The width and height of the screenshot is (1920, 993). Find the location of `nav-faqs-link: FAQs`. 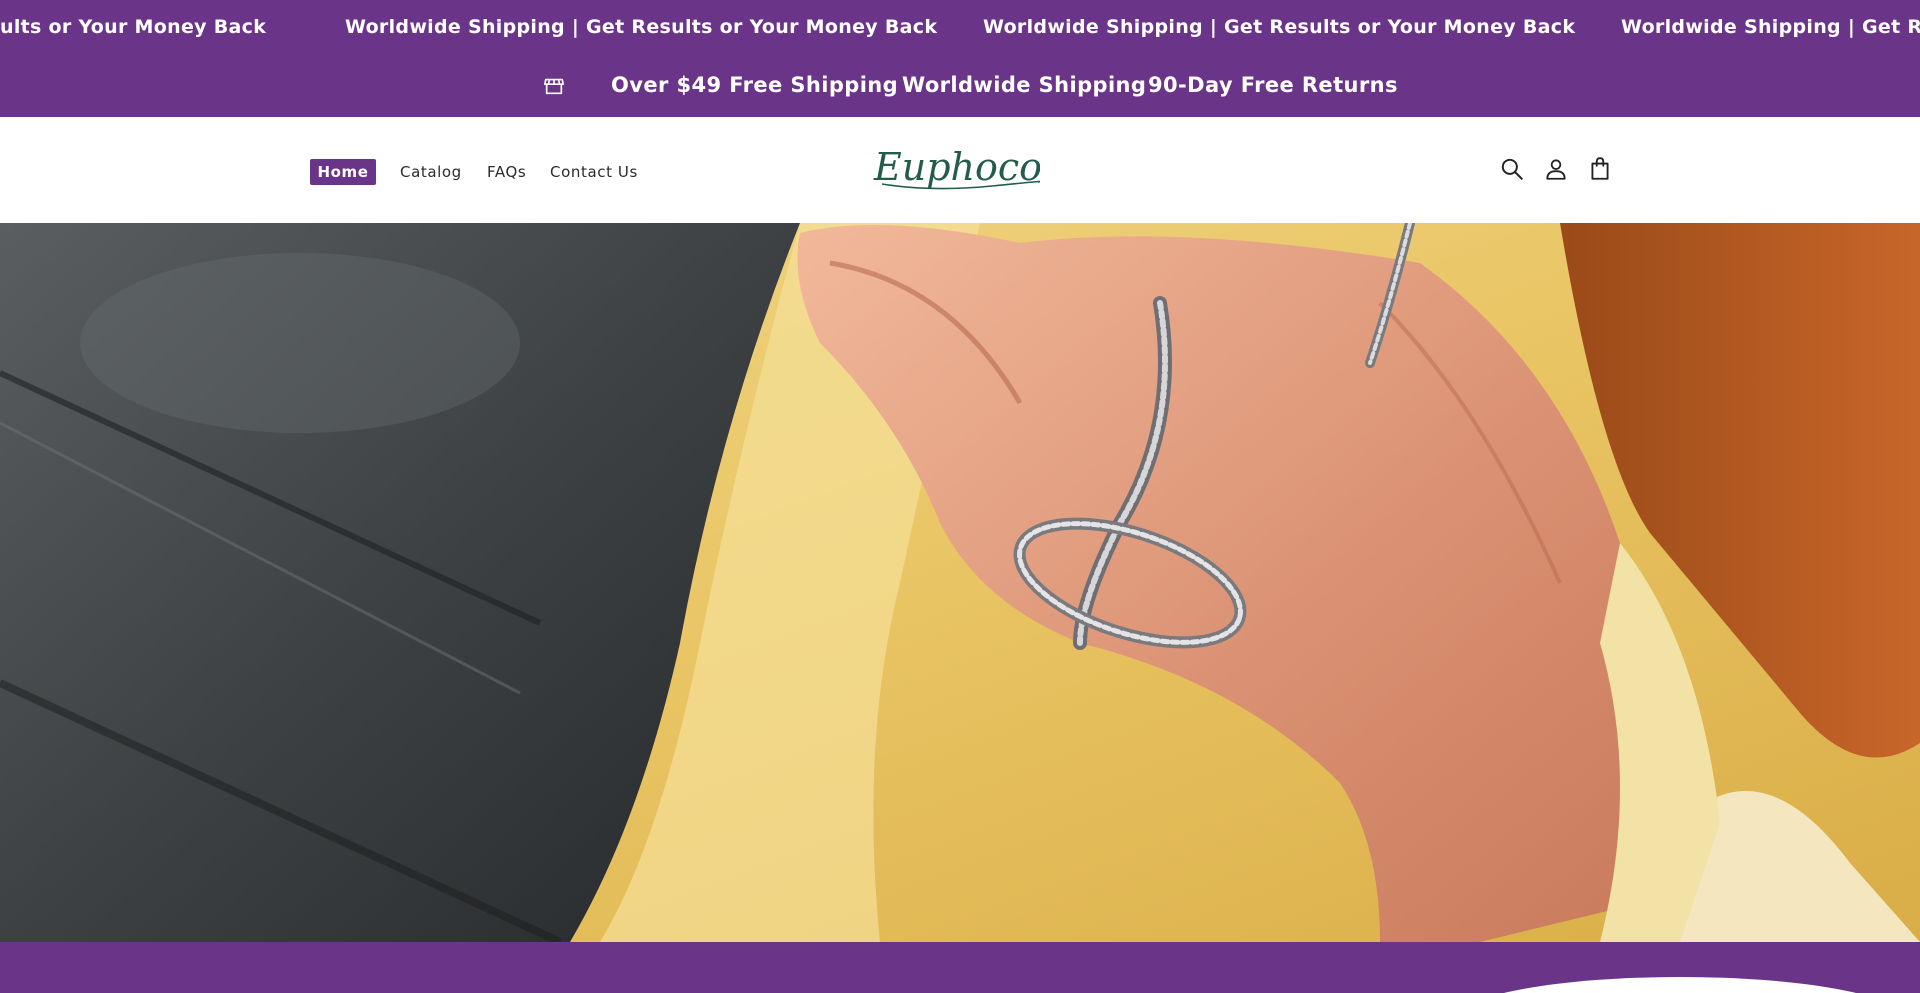

nav-faqs-link: FAQs is located at coordinates (506, 172).